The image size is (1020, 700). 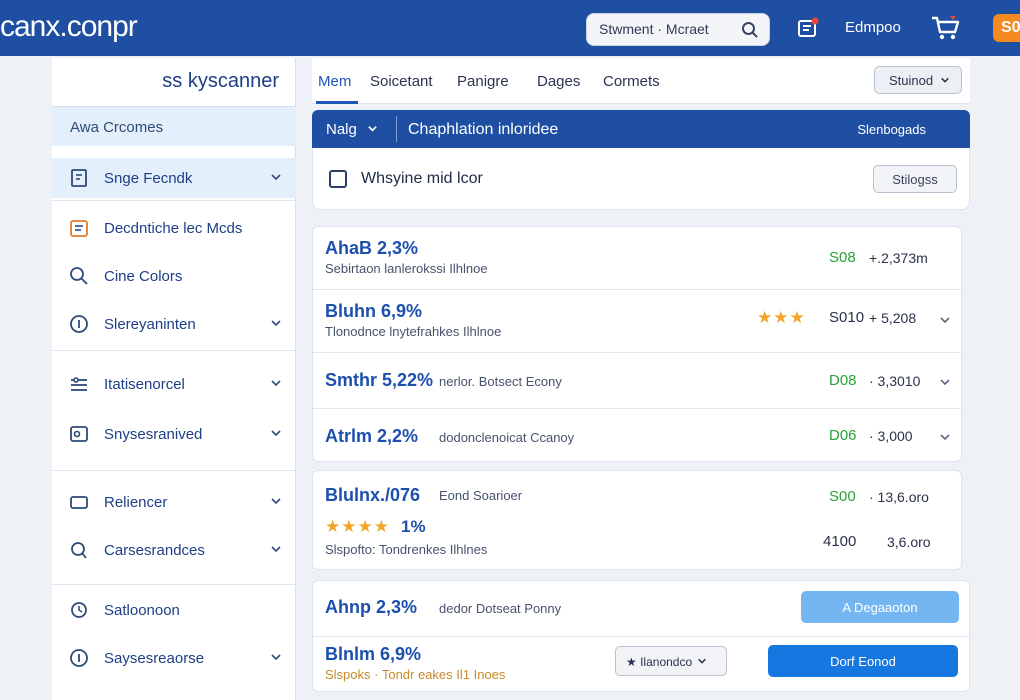 I want to click on filter-button: Stilogss, so click(x=915, y=179).